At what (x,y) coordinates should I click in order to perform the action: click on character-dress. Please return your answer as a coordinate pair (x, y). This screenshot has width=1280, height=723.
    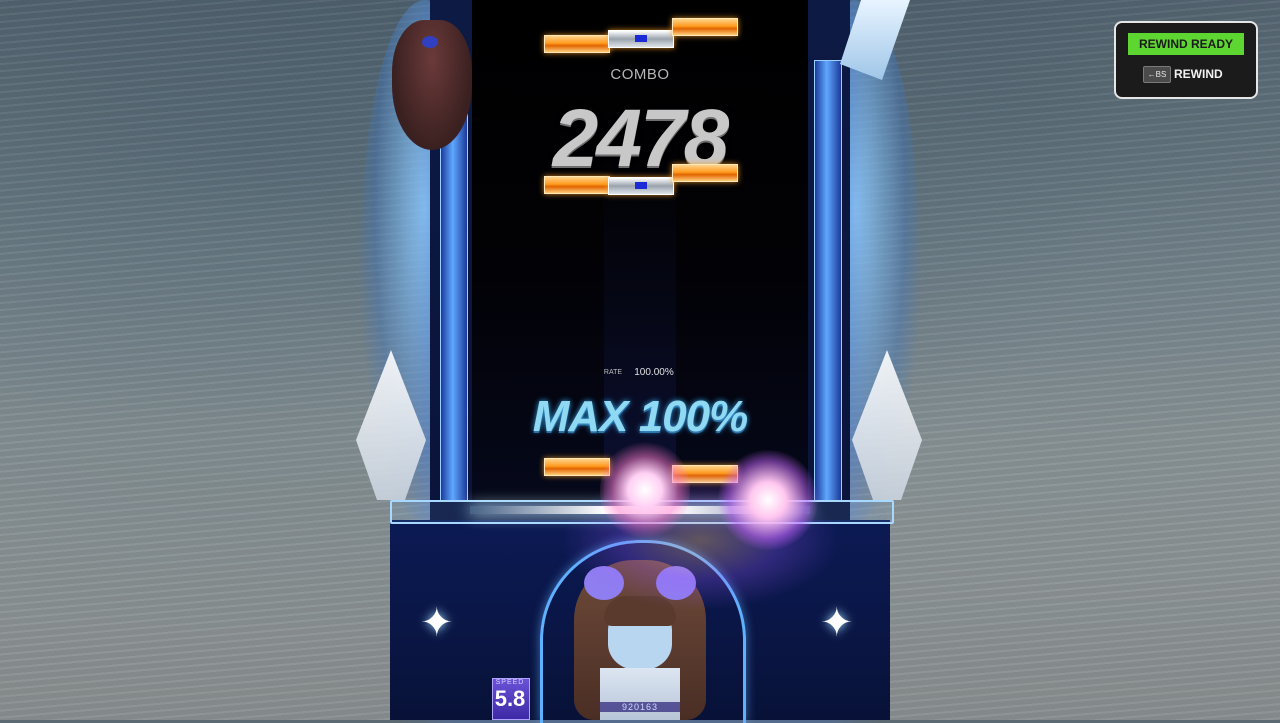
    Looking at the image, I should click on (640, 694).